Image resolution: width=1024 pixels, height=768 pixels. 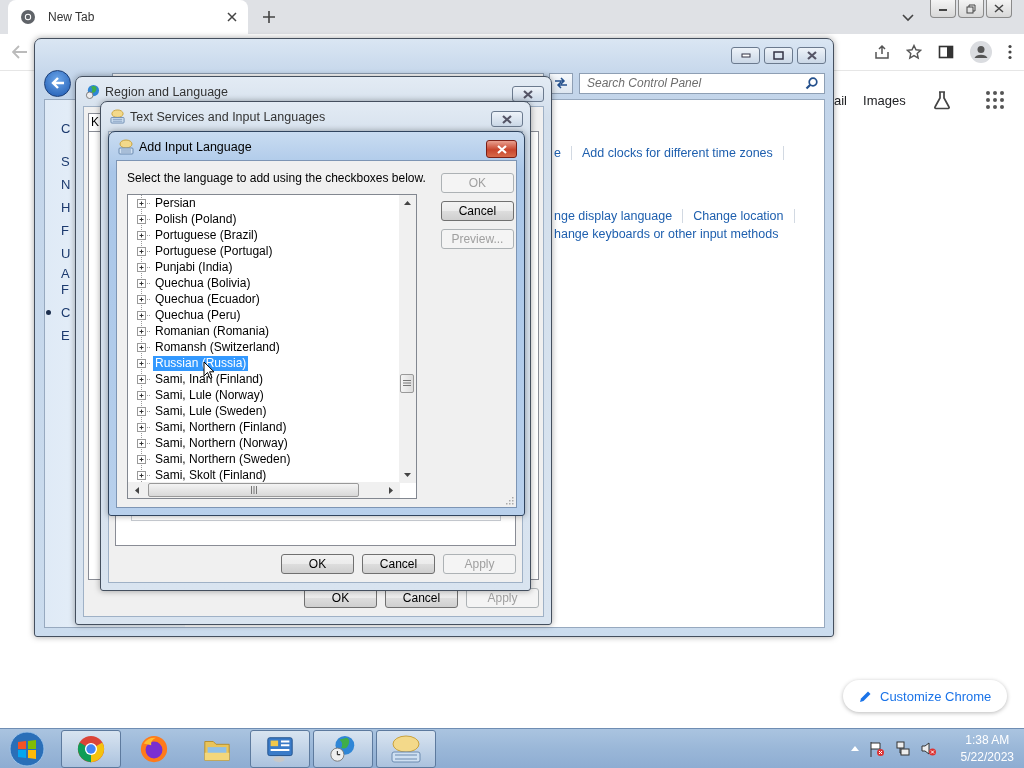 What do you see at coordinates (214, 252) in the screenshot?
I see `tree-item: Portuguese (Portugal)` at bounding box center [214, 252].